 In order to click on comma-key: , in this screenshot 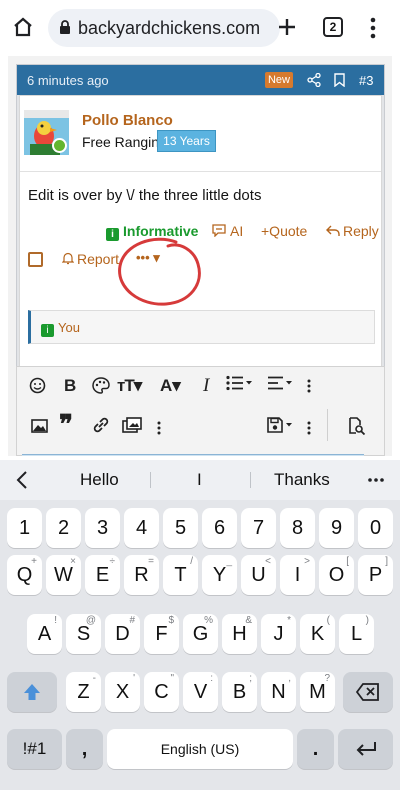, I will do `click(84, 749)`.